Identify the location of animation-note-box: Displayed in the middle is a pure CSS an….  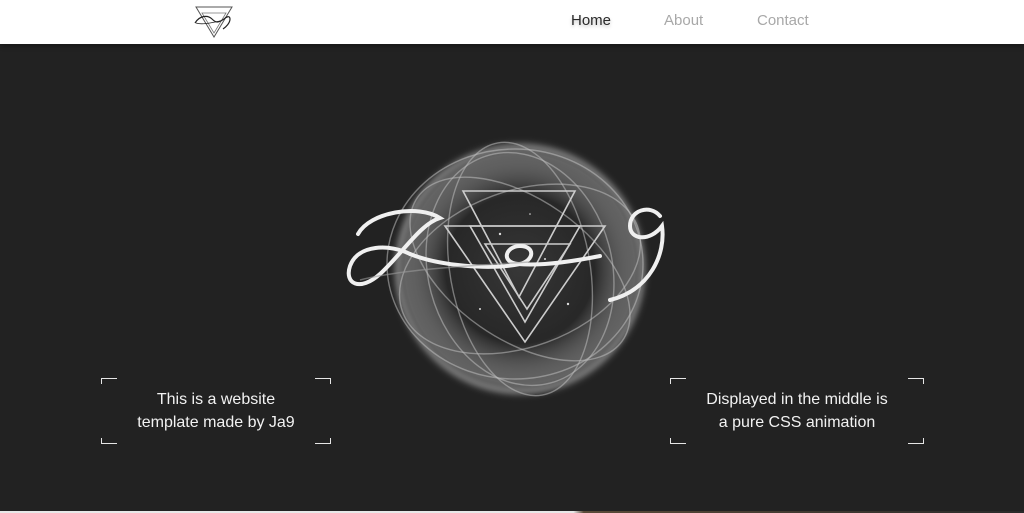
(797, 411).